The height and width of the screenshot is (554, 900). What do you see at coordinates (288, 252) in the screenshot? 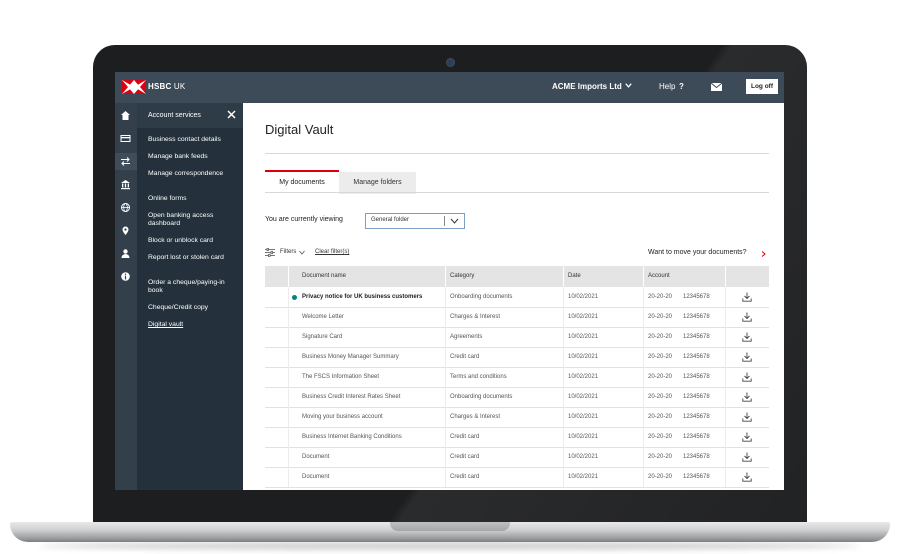
I see `filters-toggle: Filters` at bounding box center [288, 252].